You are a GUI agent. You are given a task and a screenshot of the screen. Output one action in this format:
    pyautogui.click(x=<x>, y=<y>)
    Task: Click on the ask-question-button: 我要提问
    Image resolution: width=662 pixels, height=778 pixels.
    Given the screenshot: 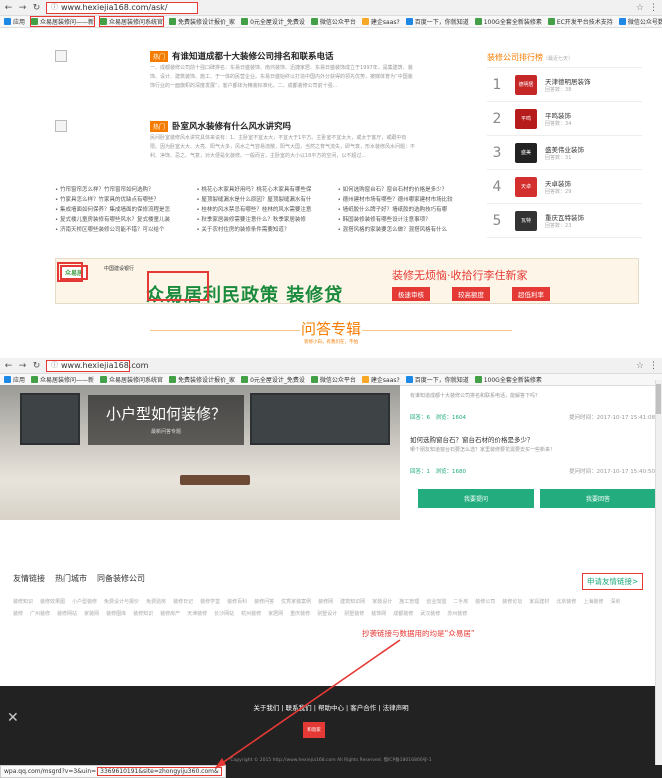 What is the action you would take?
    pyautogui.click(x=476, y=498)
    